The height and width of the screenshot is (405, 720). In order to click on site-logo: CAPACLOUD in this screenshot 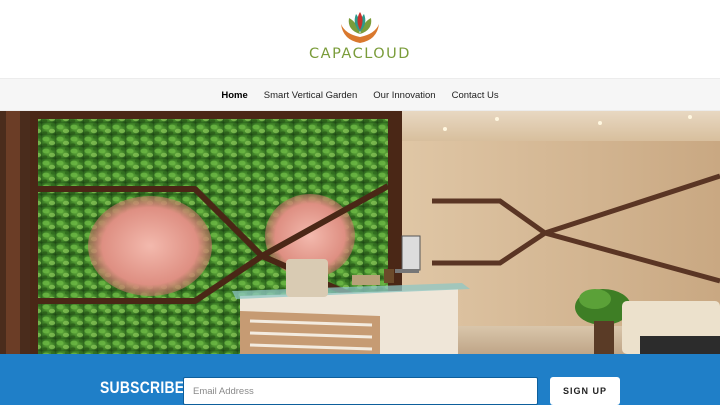, I will do `click(360, 37)`.